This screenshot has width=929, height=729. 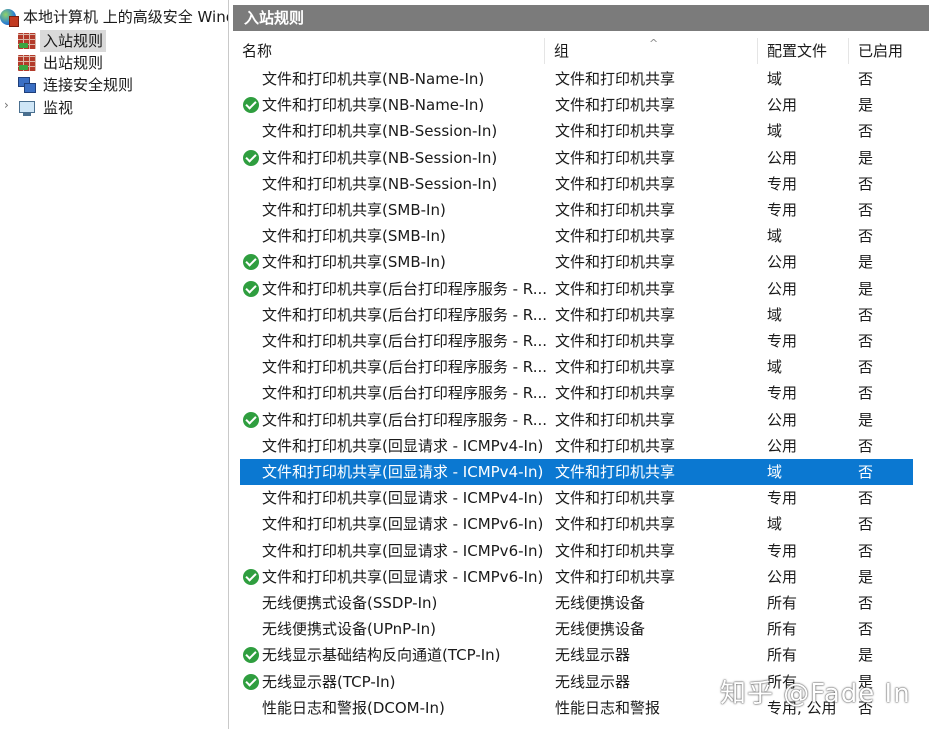 What do you see at coordinates (354, 210) in the screenshot?
I see `rule-name-cell: 文件和打印机共享(SMB-In)` at bounding box center [354, 210].